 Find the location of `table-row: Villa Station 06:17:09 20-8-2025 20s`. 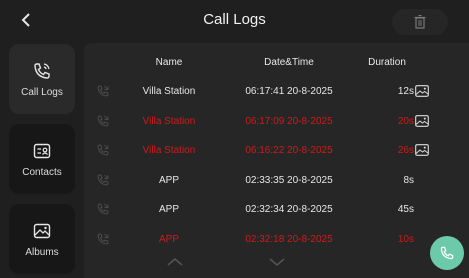

table-row: Villa Station 06:17:09 20-8-2025 20s is located at coordinates (276, 121).